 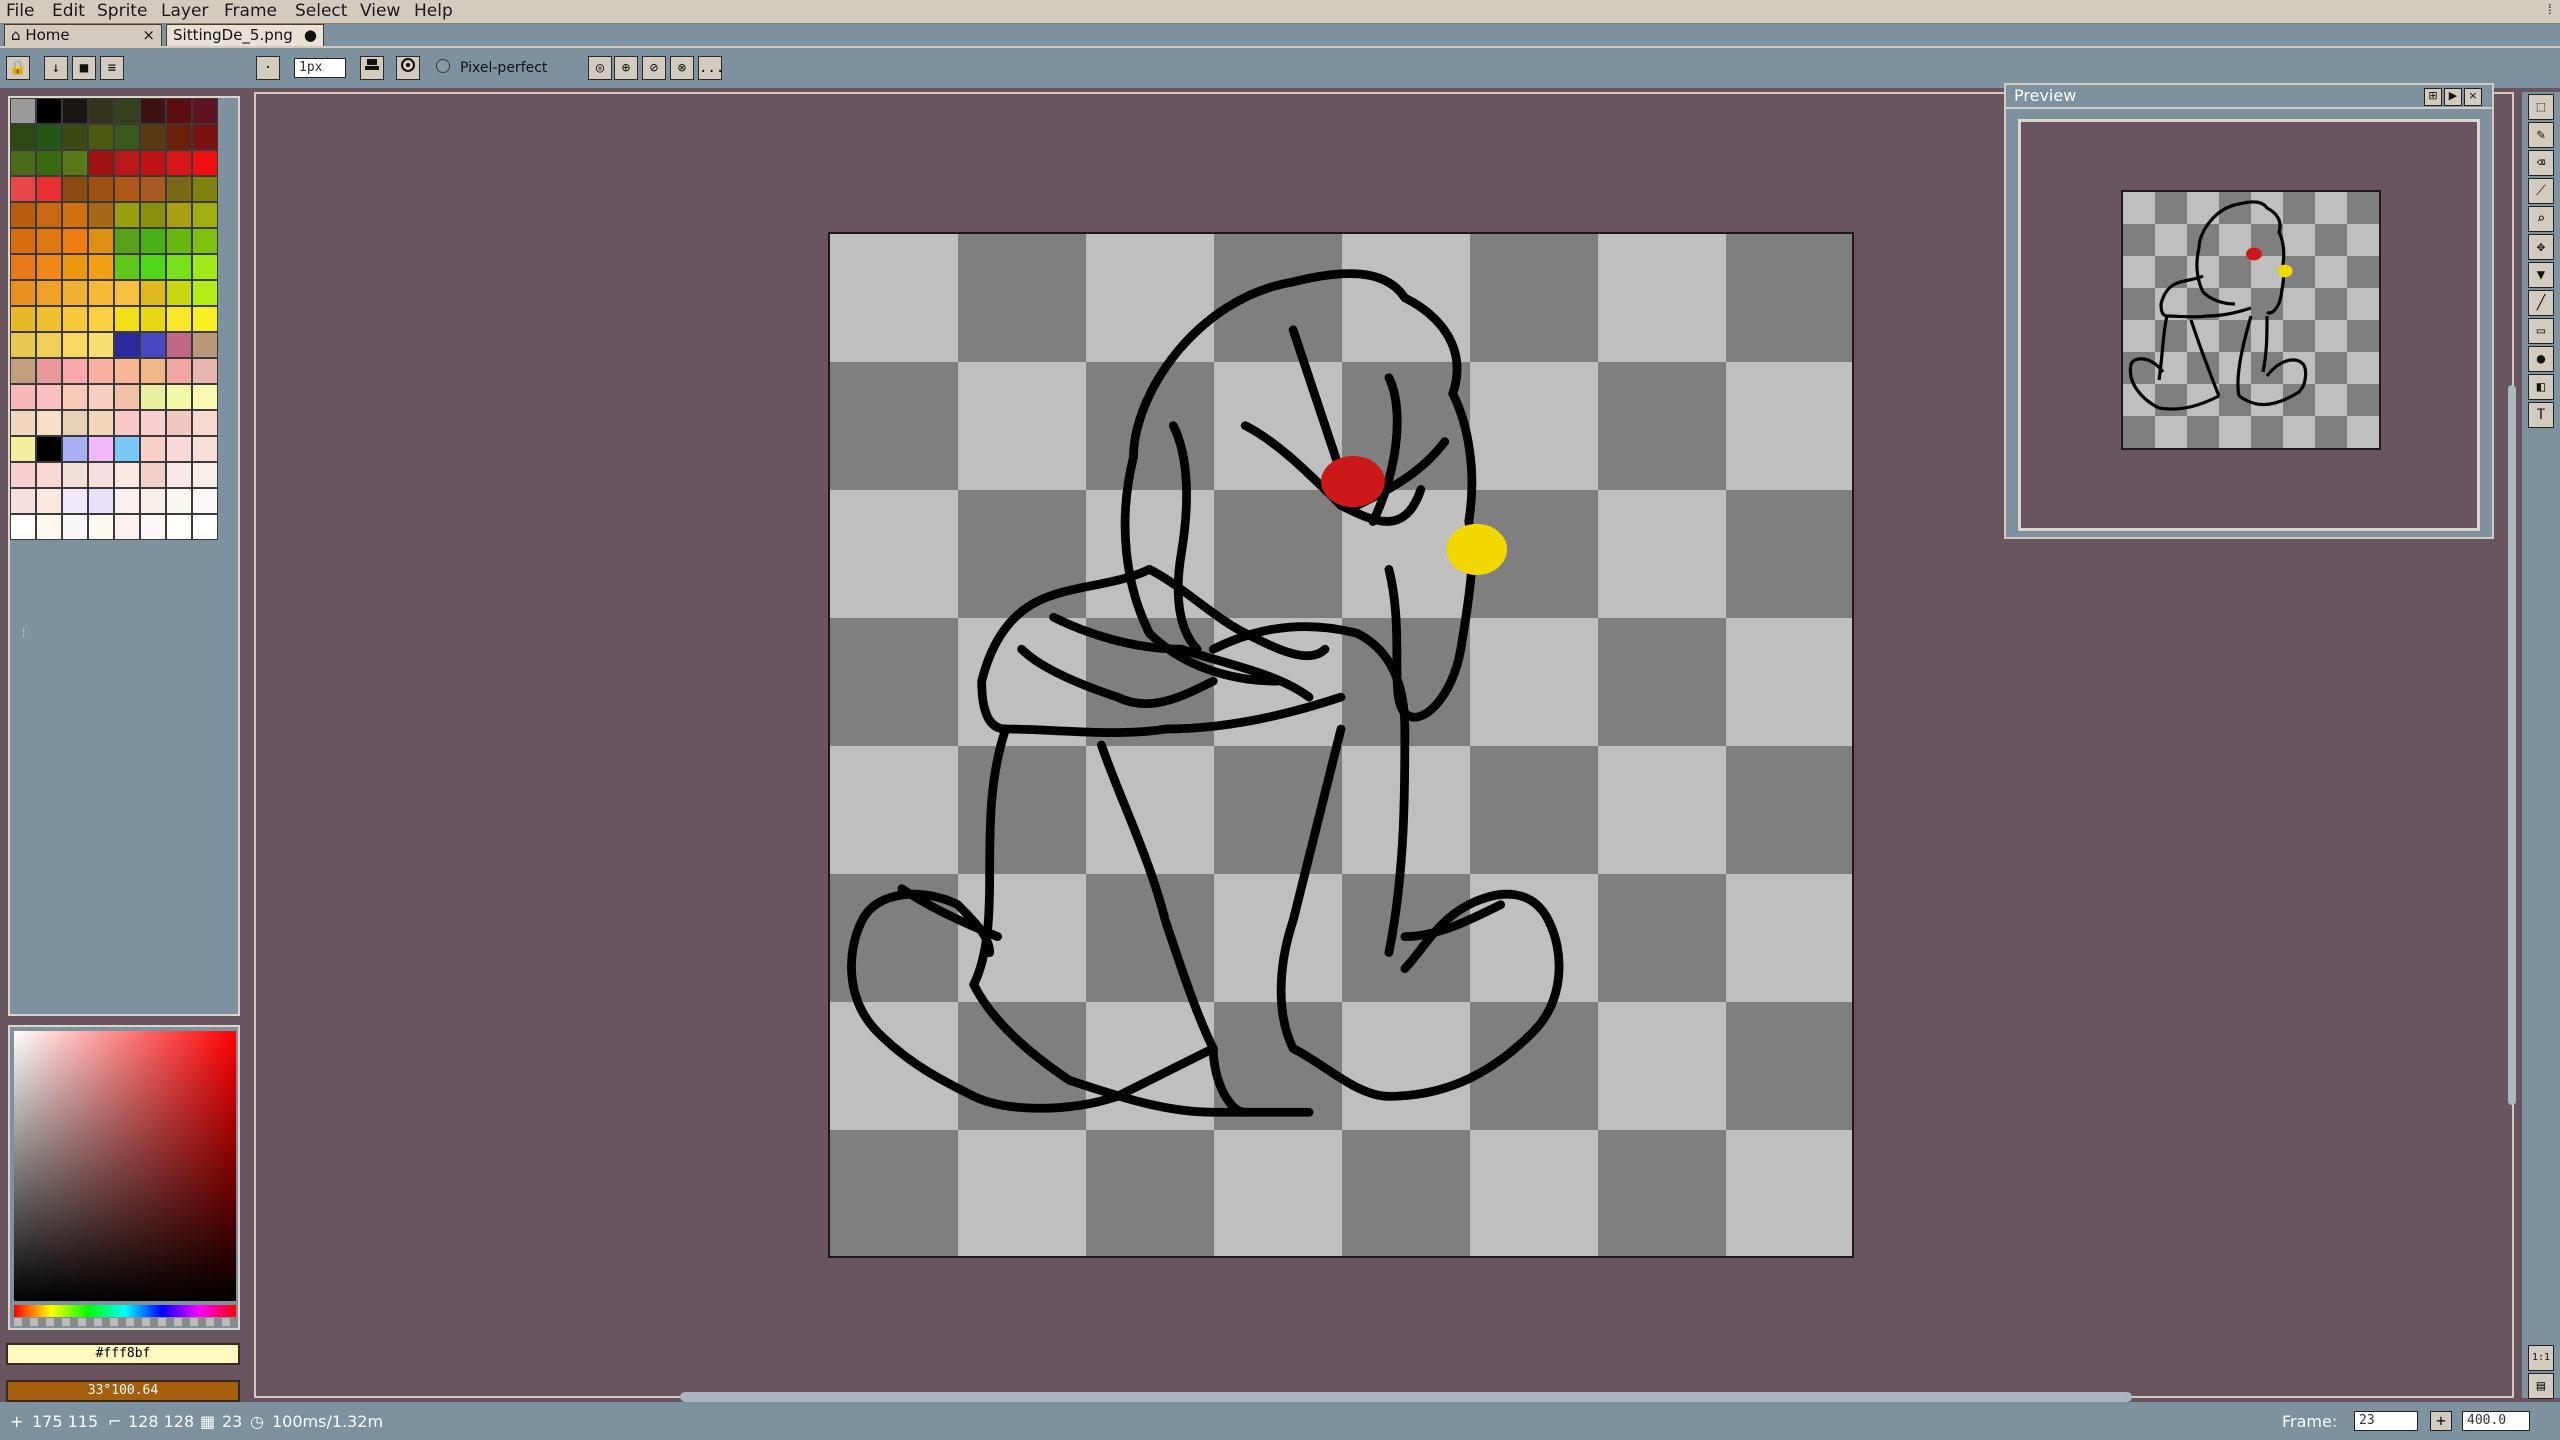 I want to click on alpha-slider, so click(x=125, y=1322).